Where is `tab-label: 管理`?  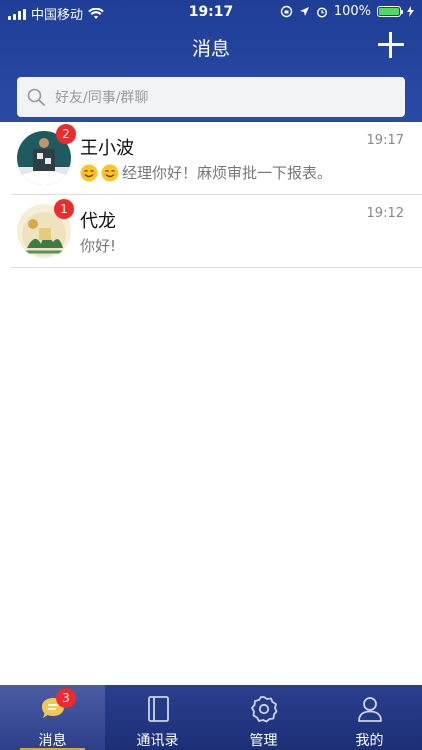 tab-label: 管理 is located at coordinates (263, 741).